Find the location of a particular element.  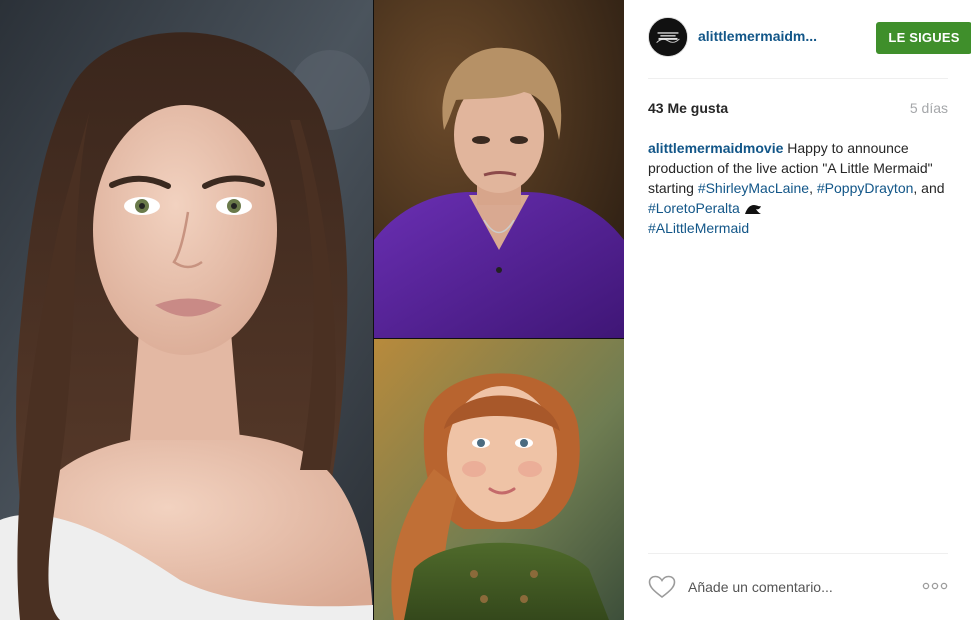

hashtag-link-alittlemermaid: #ALittleMermaid is located at coordinates (698, 228).